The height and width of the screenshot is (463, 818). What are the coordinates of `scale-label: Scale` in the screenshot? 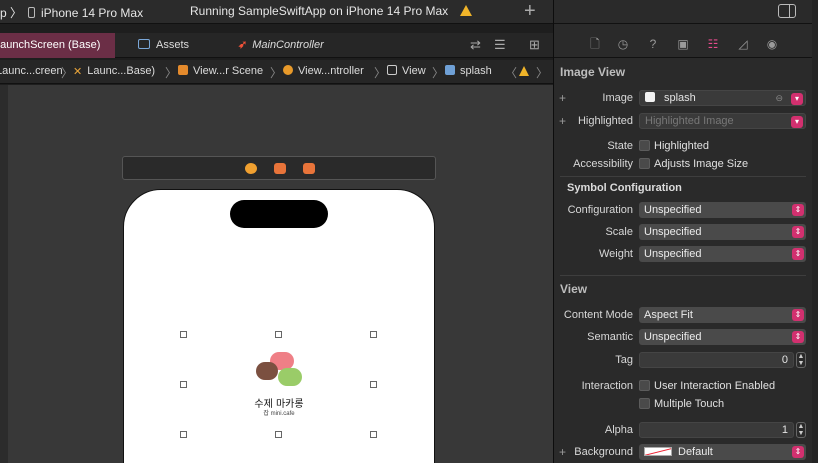 It's located at (619, 232).